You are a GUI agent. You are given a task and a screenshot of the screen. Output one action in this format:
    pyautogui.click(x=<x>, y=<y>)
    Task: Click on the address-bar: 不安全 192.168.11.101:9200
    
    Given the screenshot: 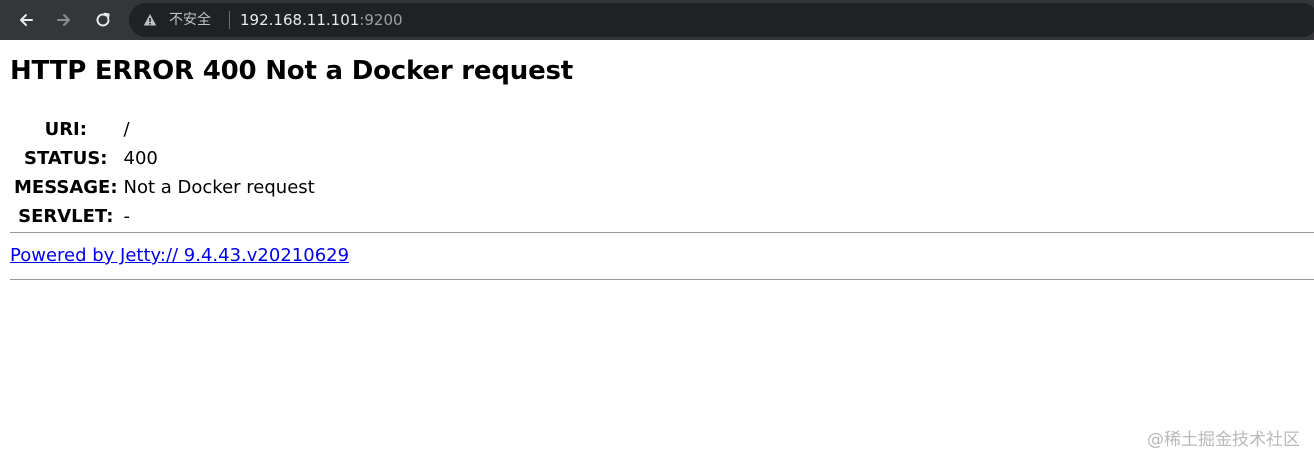 What is the action you would take?
    pyautogui.click(x=721, y=20)
    